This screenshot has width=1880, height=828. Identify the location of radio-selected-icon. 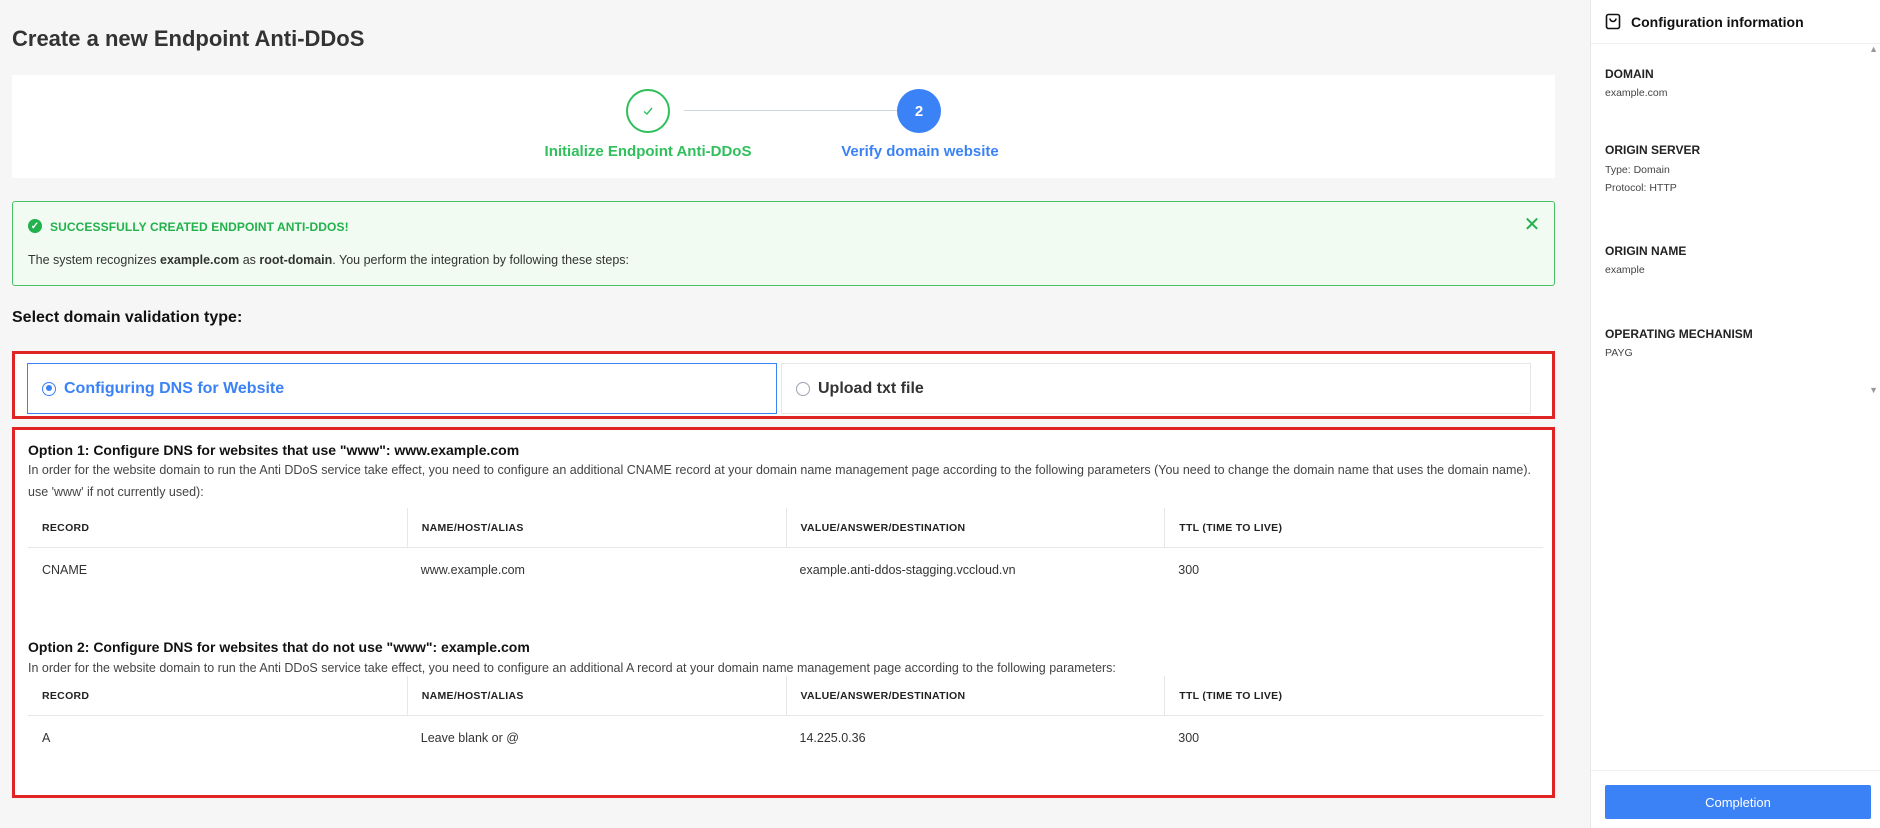
(49, 388).